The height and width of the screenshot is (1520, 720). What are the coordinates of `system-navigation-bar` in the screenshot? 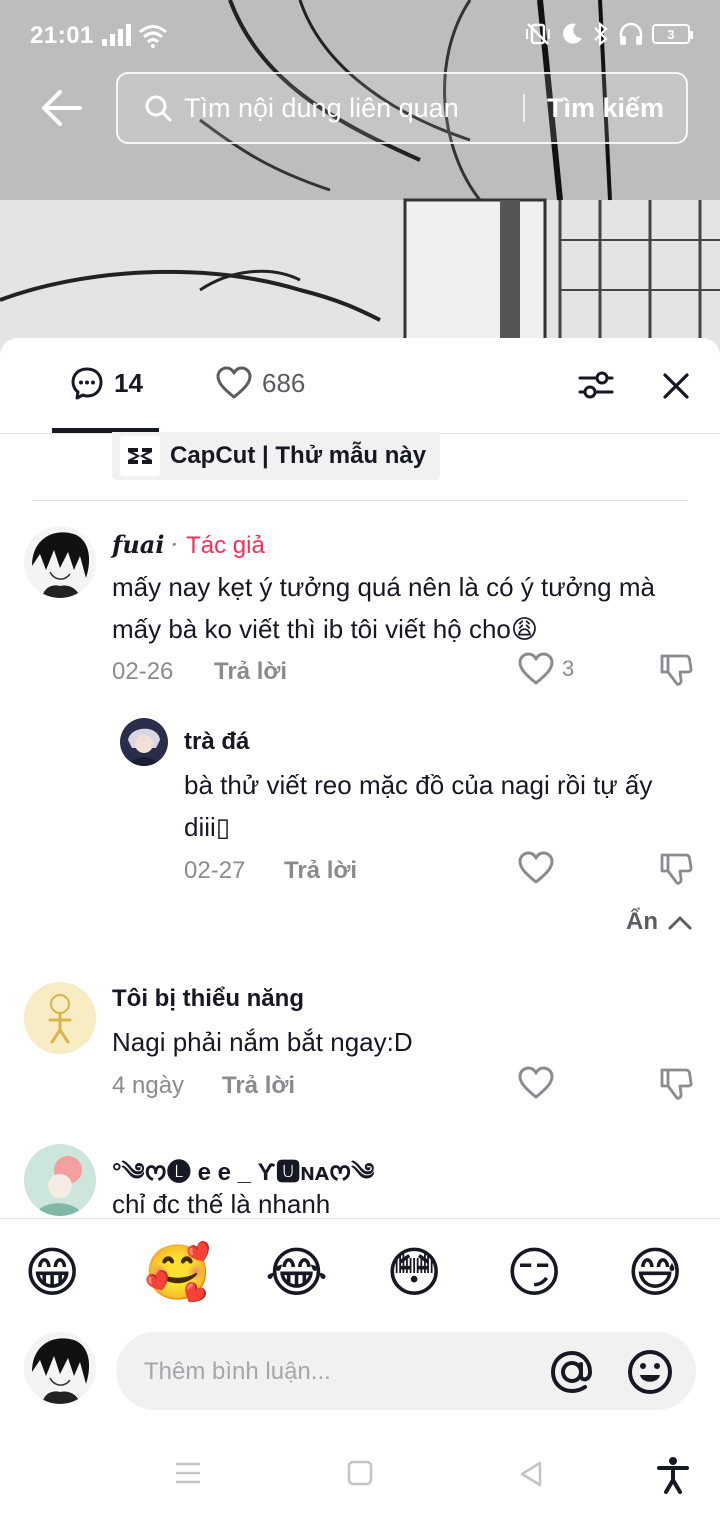 It's located at (360, 1475).